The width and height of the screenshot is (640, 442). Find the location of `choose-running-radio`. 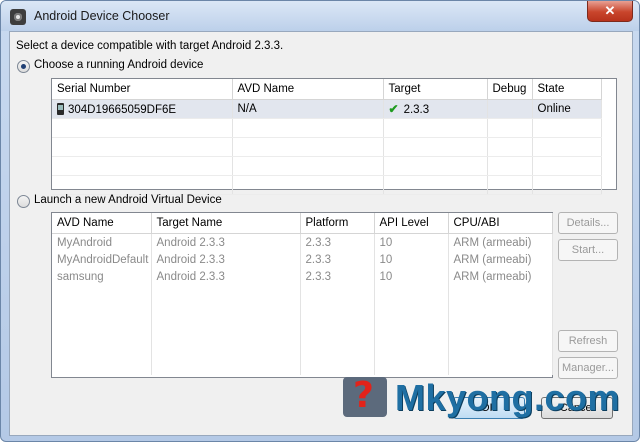

choose-running-radio is located at coordinates (23, 66).